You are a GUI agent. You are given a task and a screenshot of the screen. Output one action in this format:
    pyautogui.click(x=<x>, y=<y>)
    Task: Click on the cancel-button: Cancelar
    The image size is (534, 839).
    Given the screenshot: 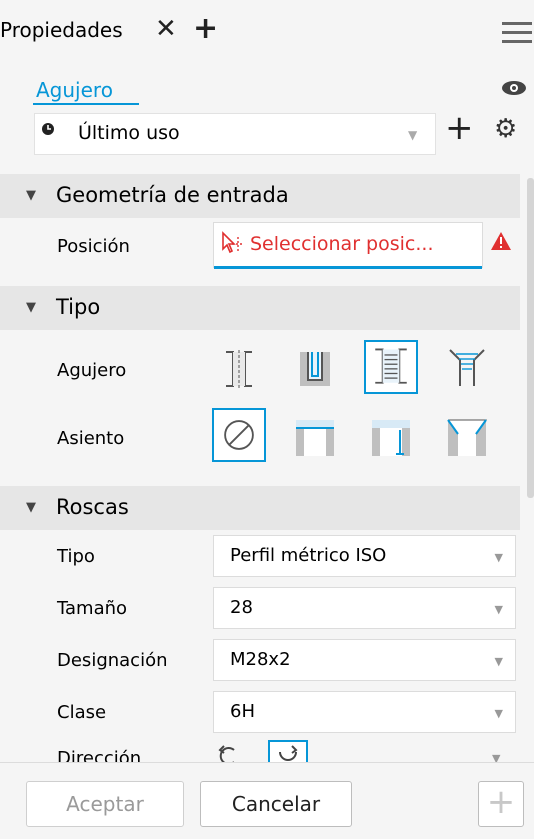 What is the action you would take?
    pyautogui.click(x=276, y=804)
    